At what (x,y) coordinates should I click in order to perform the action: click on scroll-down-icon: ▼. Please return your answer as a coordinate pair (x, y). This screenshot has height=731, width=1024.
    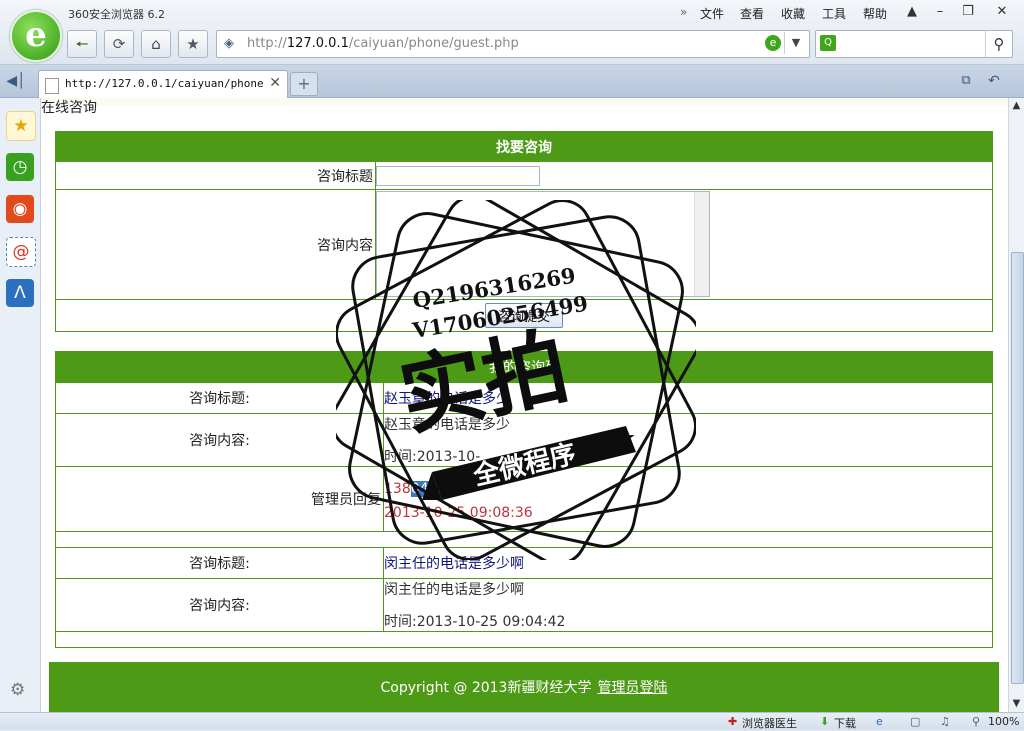
    Looking at the image, I should click on (1016, 704).